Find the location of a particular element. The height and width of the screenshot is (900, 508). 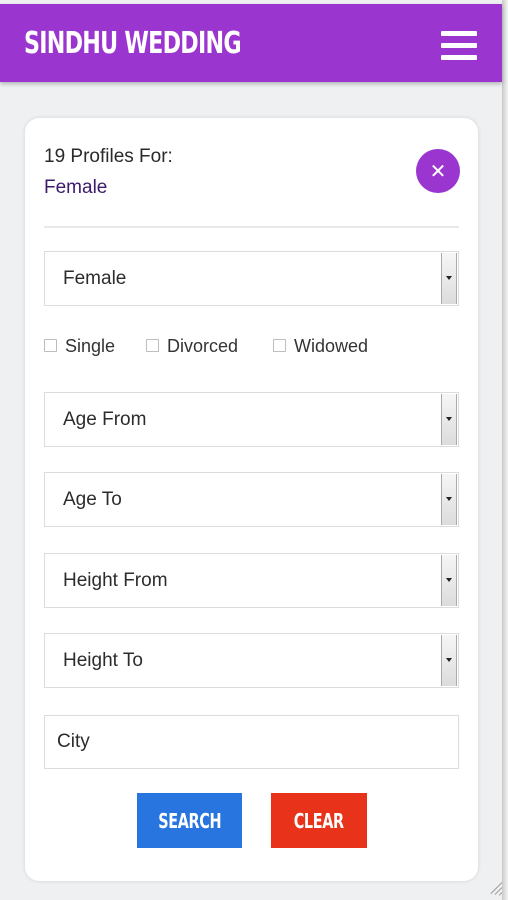

age-to-select-value: Age To is located at coordinates (92, 499).